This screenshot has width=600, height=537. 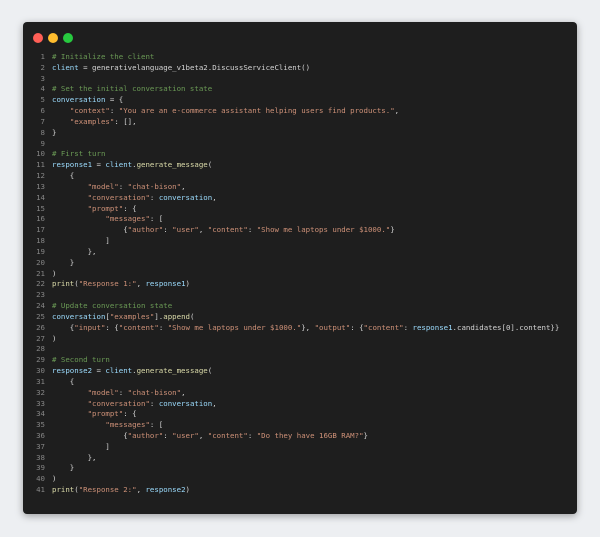 What do you see at coordinates (300, 317) in the screenshot?
I see `code-line: 25 conversation["examples"].append(` at bounding box center [300, 317].